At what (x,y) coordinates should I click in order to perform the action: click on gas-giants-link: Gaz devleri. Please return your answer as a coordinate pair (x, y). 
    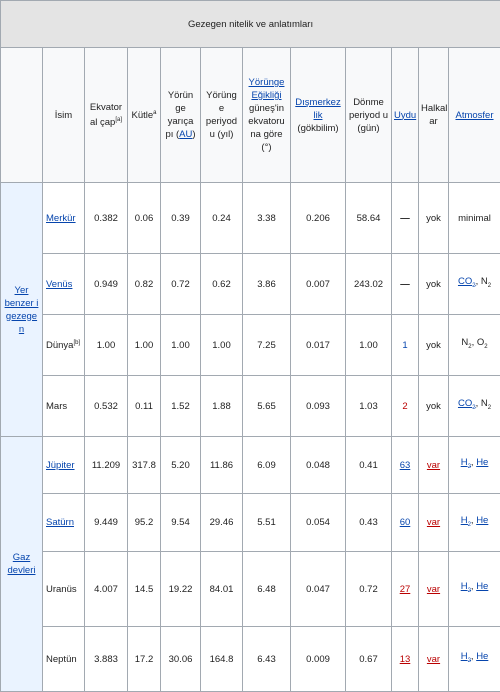
    Looking at the image, I should click on (22, 564).